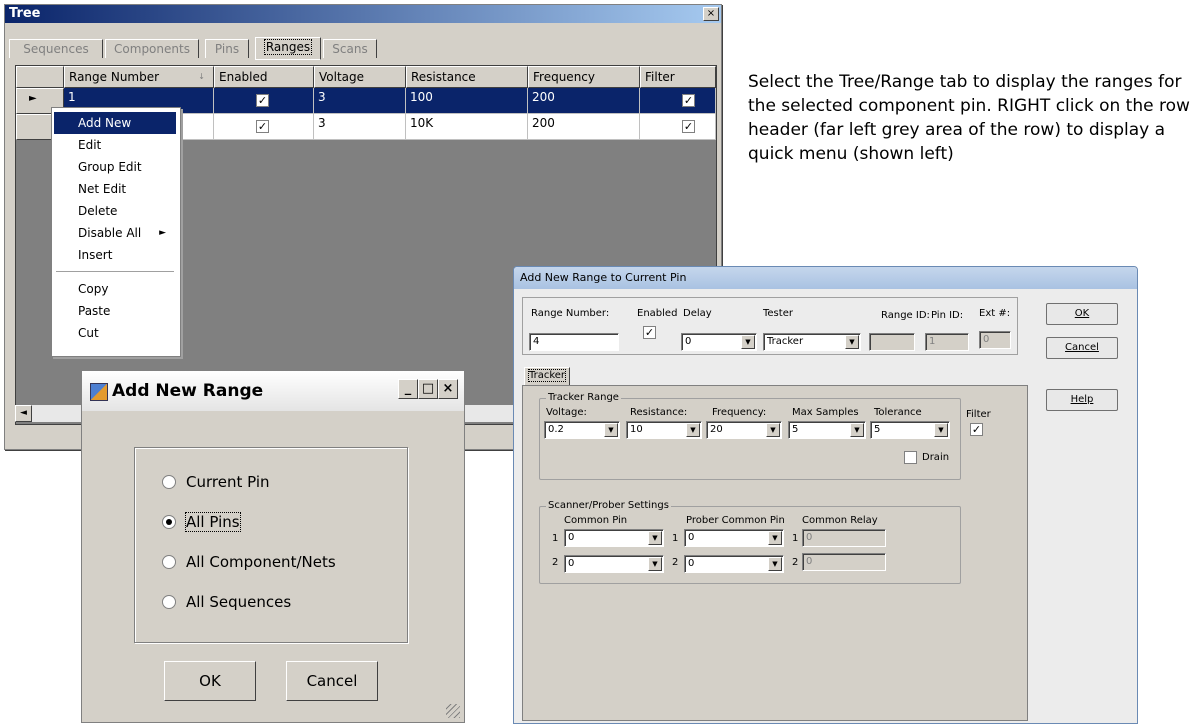 Image resolution: width=1196 pixels, height=725 pixels. I want to click on menu-item-net-edit: Net Edit, so click(115, 189).